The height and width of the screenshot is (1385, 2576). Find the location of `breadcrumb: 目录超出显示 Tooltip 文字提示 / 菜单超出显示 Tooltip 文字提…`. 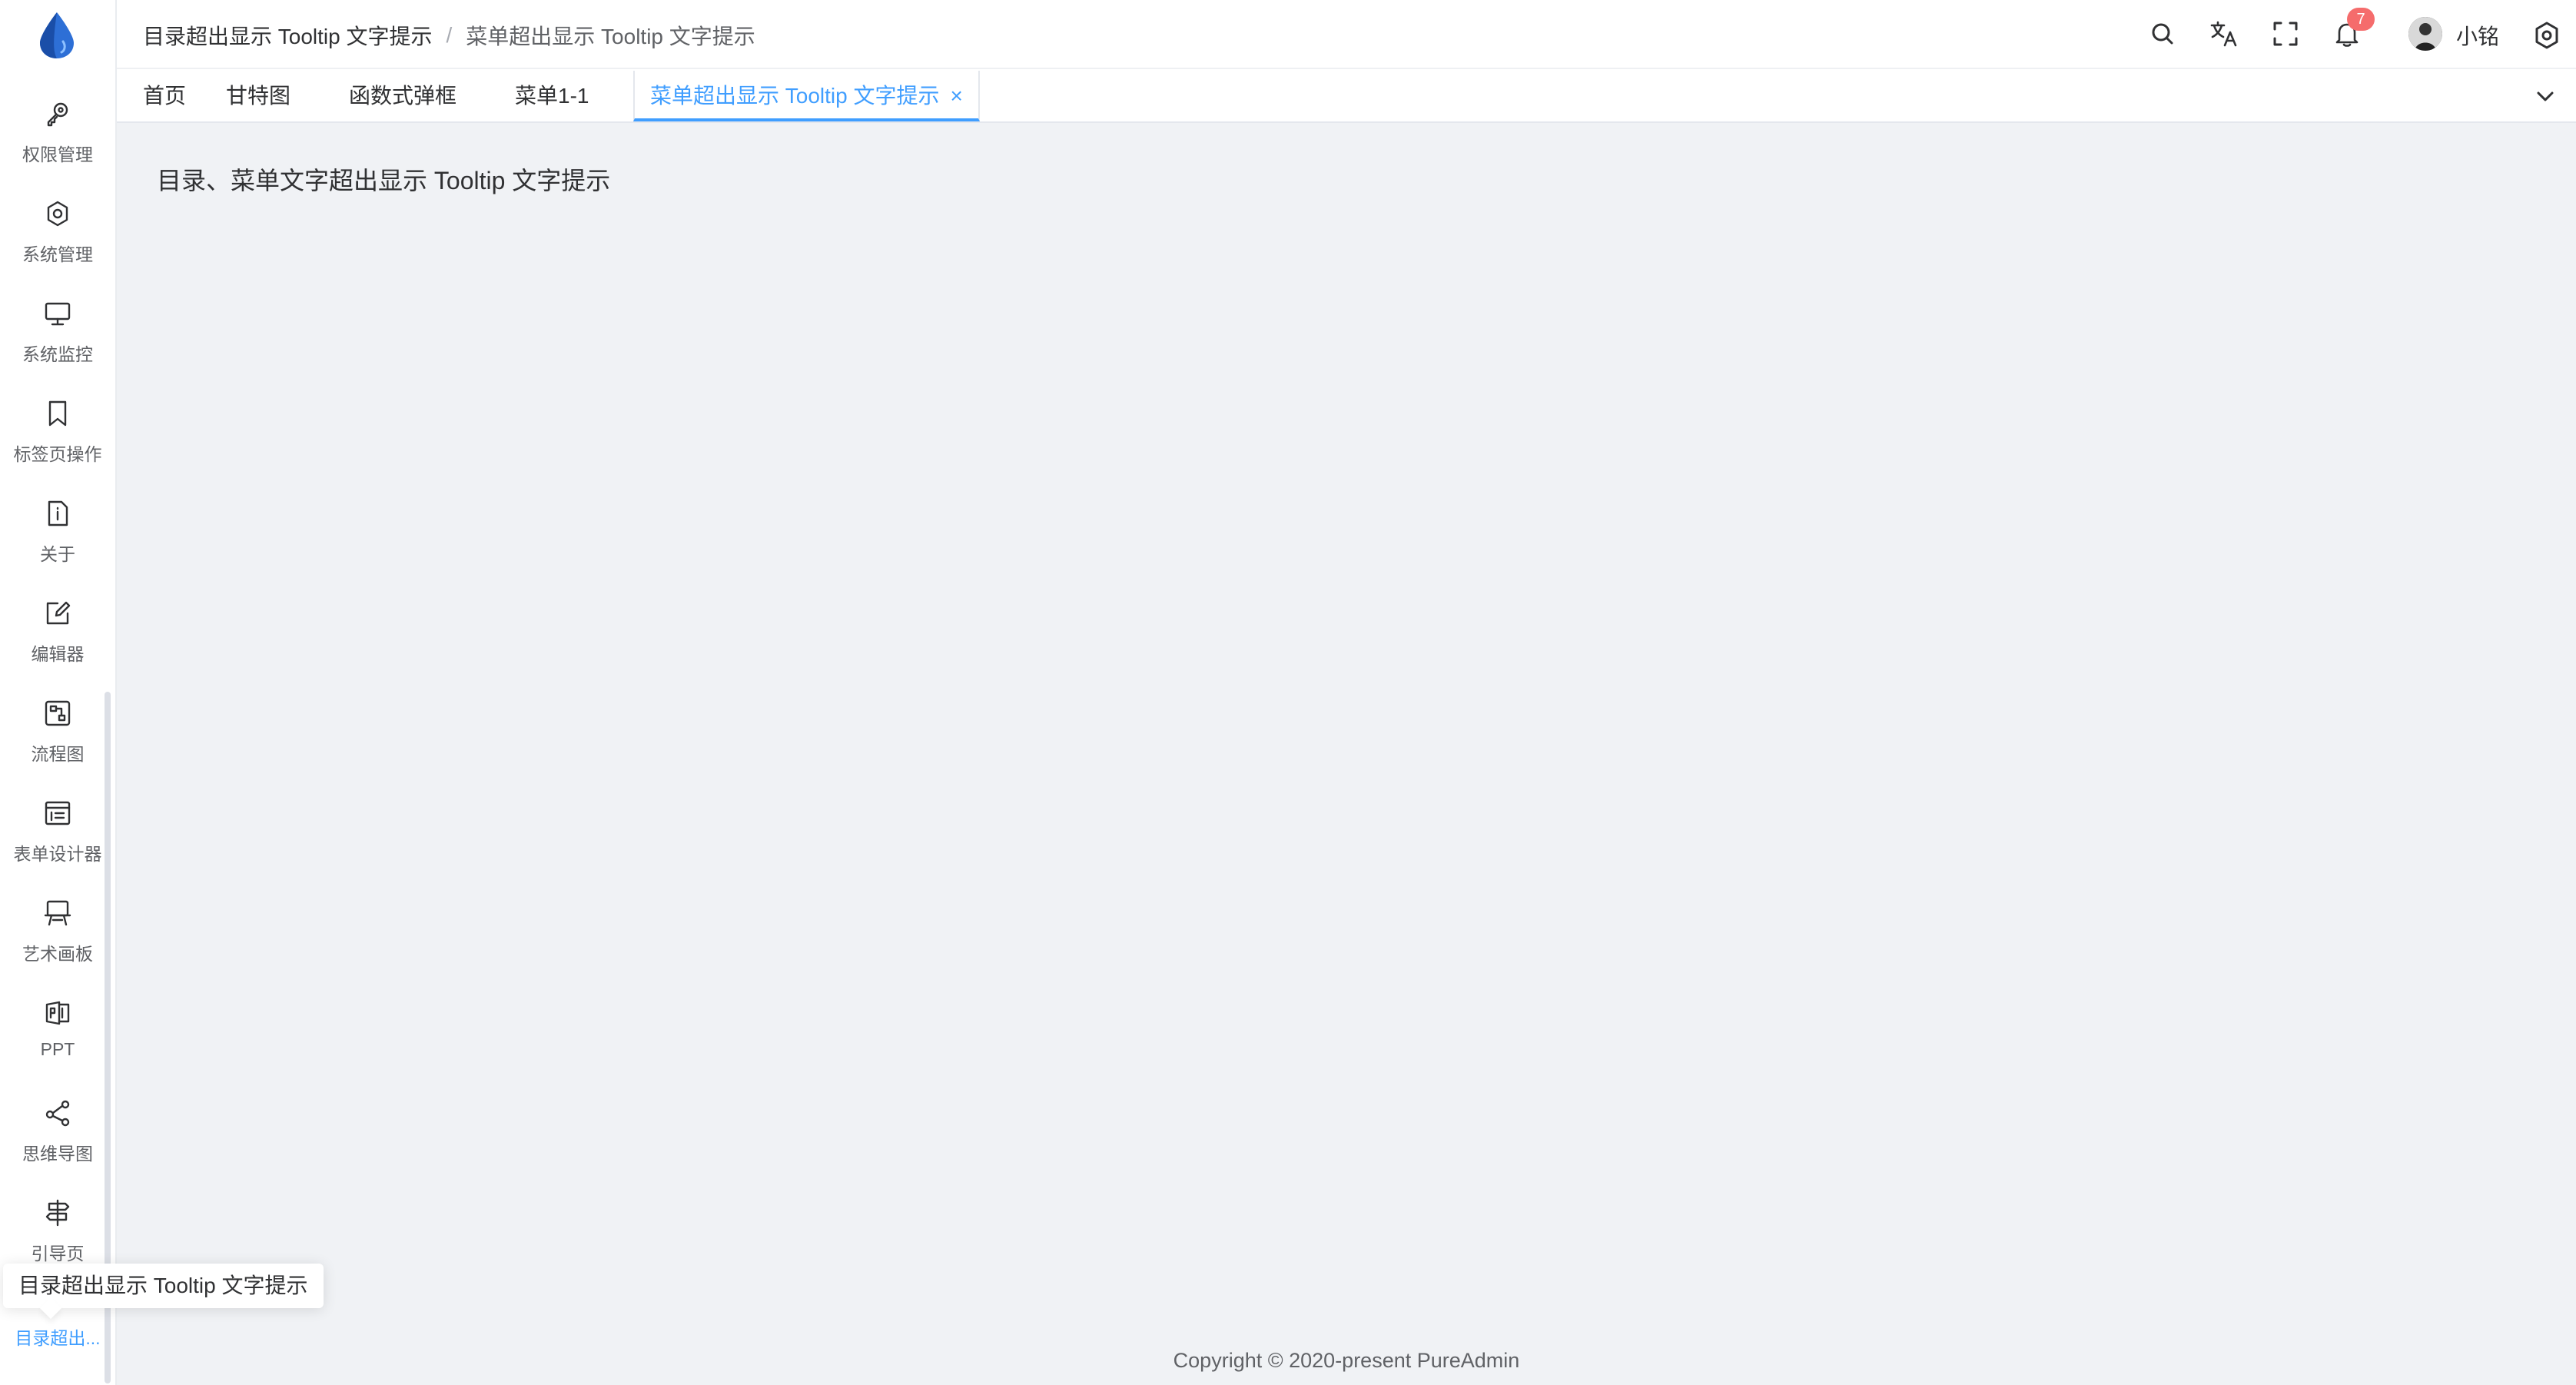

breadcrumb: 目录超出显示 Tooltip 文字提示 / 菜单超出显示 Tooltip 文字提… is located at coordinates (449, 35).